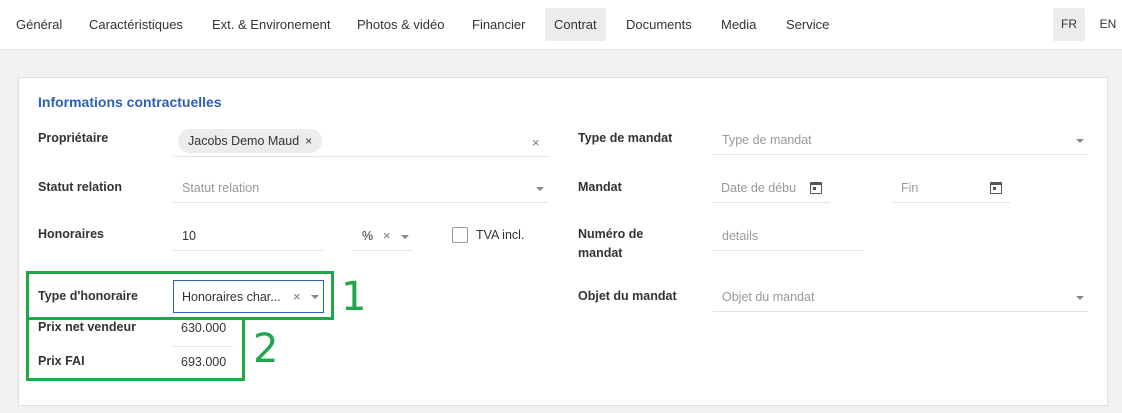 This screenshot has width=1122, height=413. What do you see at coordinates (39, 24) in the screenshot?
I see `tab-general: Général` at bounding box center [39, 24].